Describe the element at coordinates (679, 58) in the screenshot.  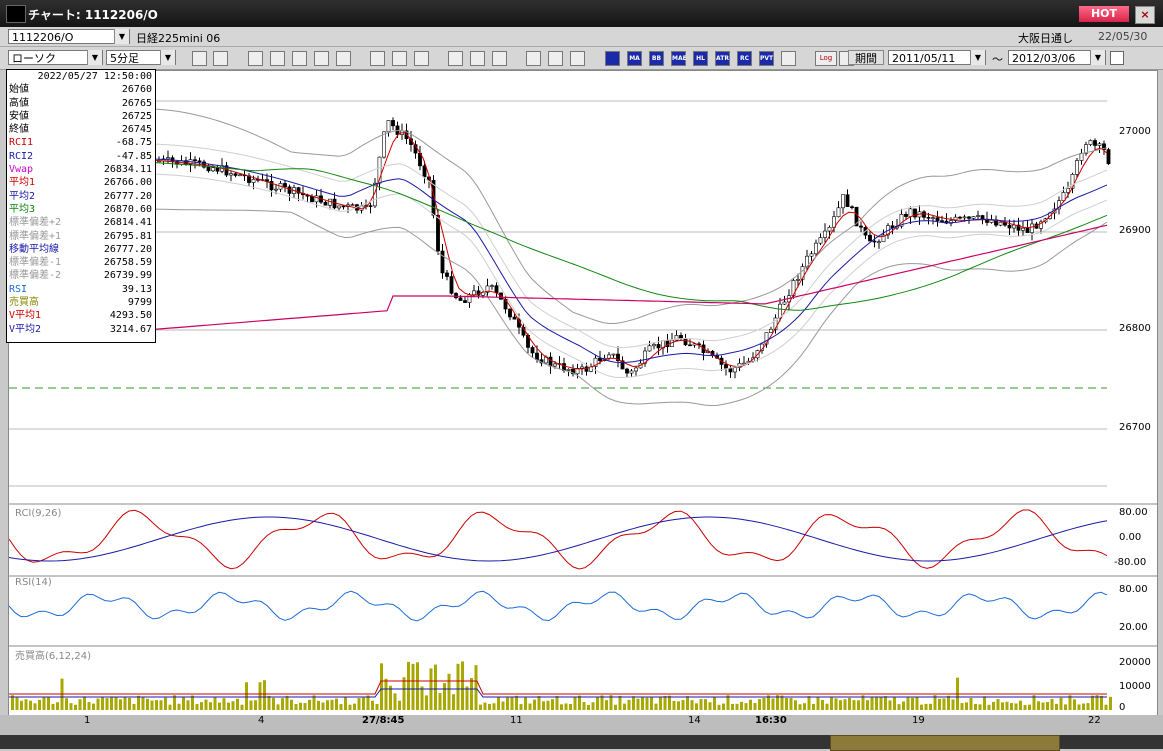
I see `indicator-mae-button: MAE` at that location.